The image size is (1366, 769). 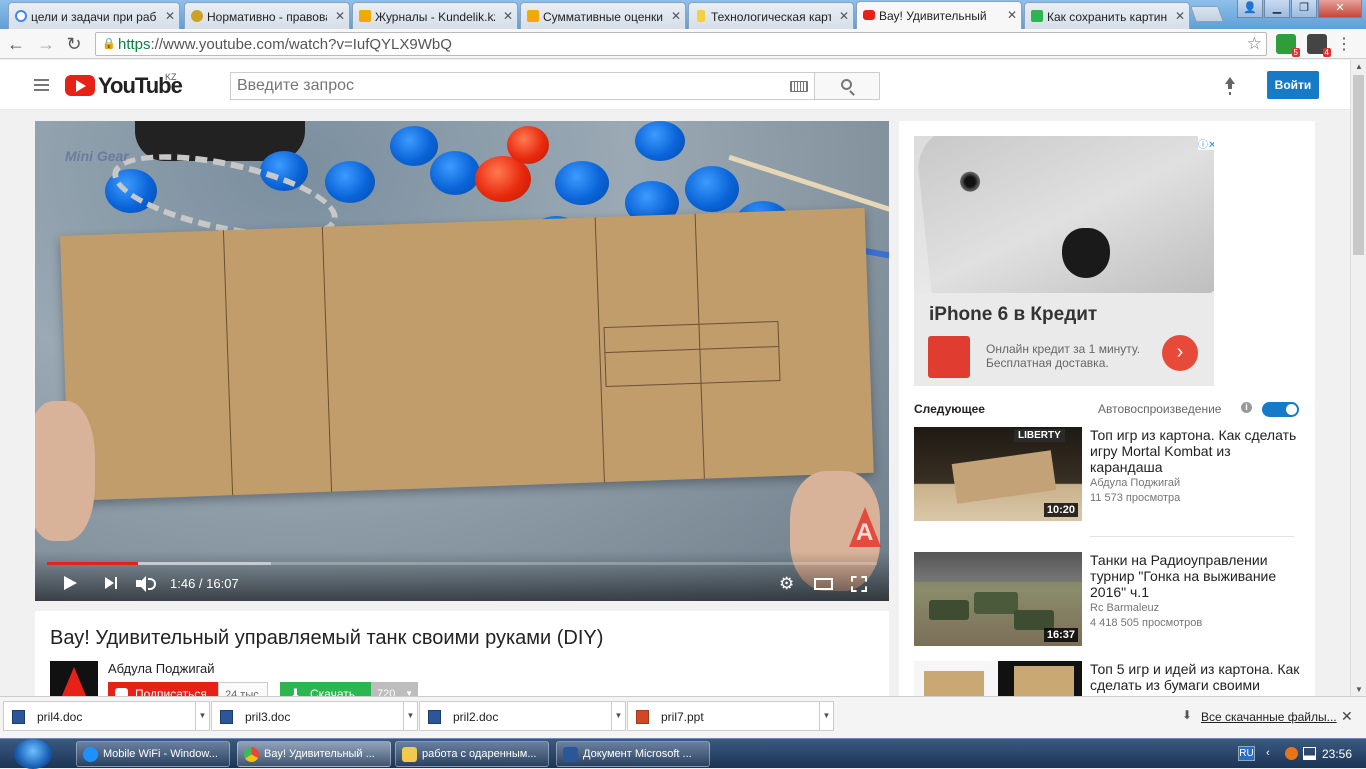 What do you see at coordinates (70, 583) in the screenshot?
I see `play-icon` at bounding box center [70, 583].